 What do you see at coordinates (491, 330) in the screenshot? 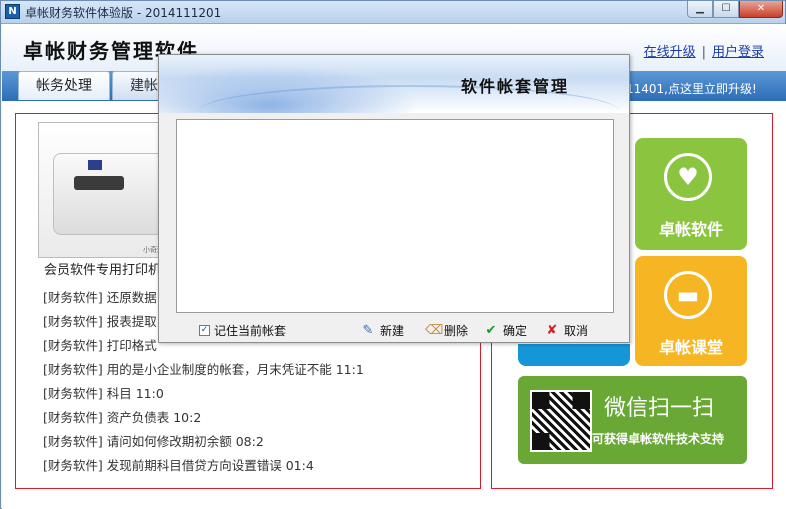
I see `checkmark-icon: ✔` at bounding box center [491, 330].